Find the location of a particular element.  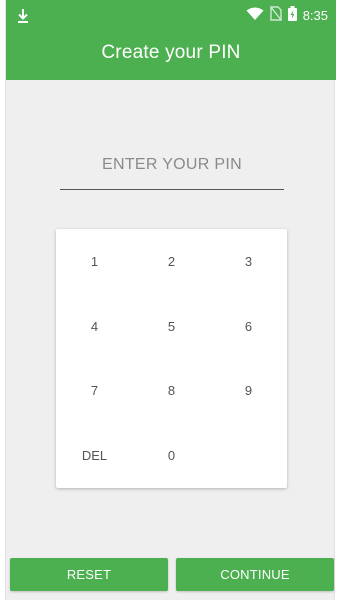

page-title: Create your PIN is located at coordinates (171, 52).